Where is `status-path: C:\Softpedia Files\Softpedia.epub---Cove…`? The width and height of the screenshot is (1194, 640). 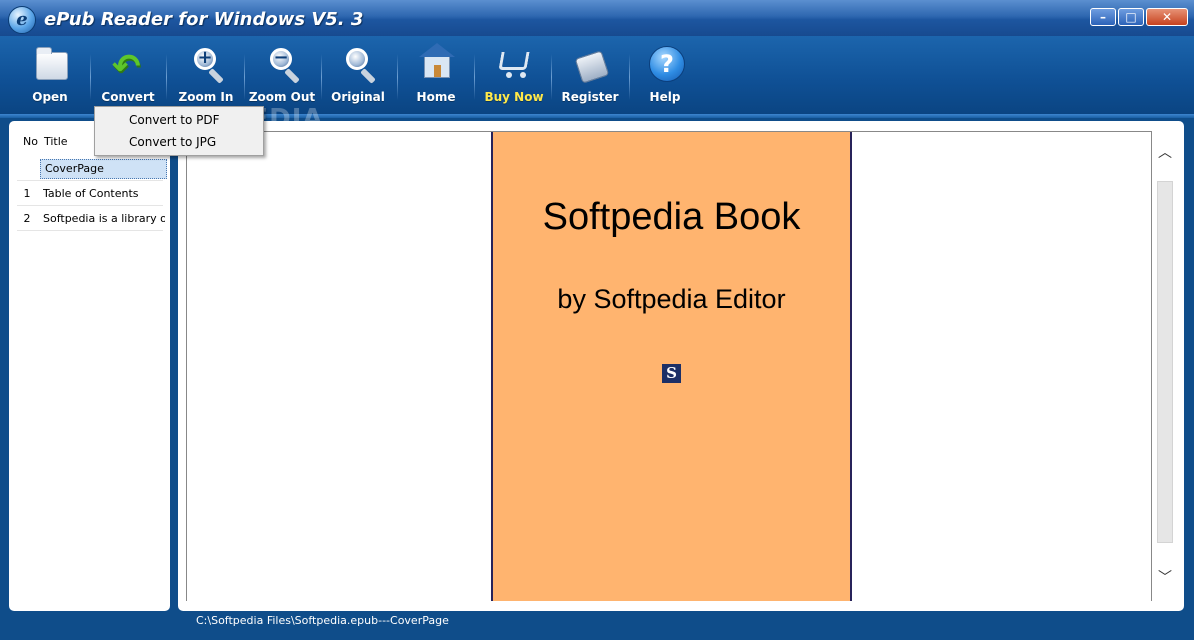 status-path: C:\Softpedia Files\Softpedia.epub---Cove… is located at coordinates (322, 620).